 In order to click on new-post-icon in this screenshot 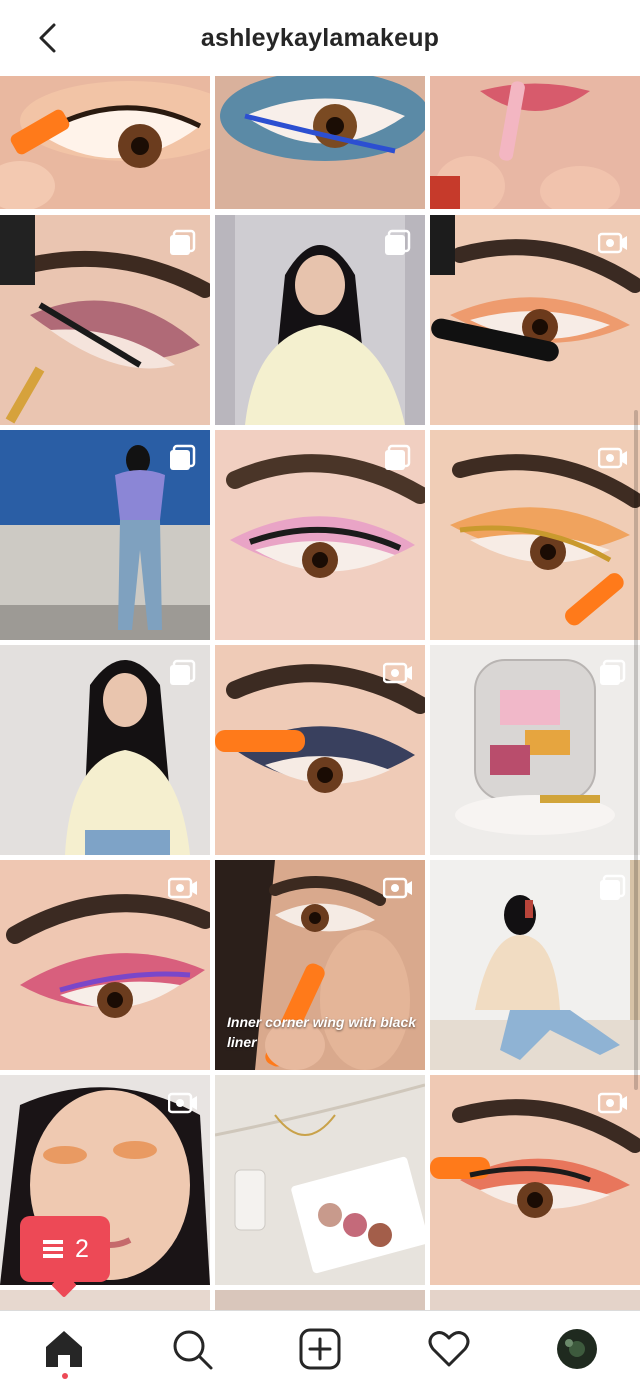, I will do `click(320, 1349)`.